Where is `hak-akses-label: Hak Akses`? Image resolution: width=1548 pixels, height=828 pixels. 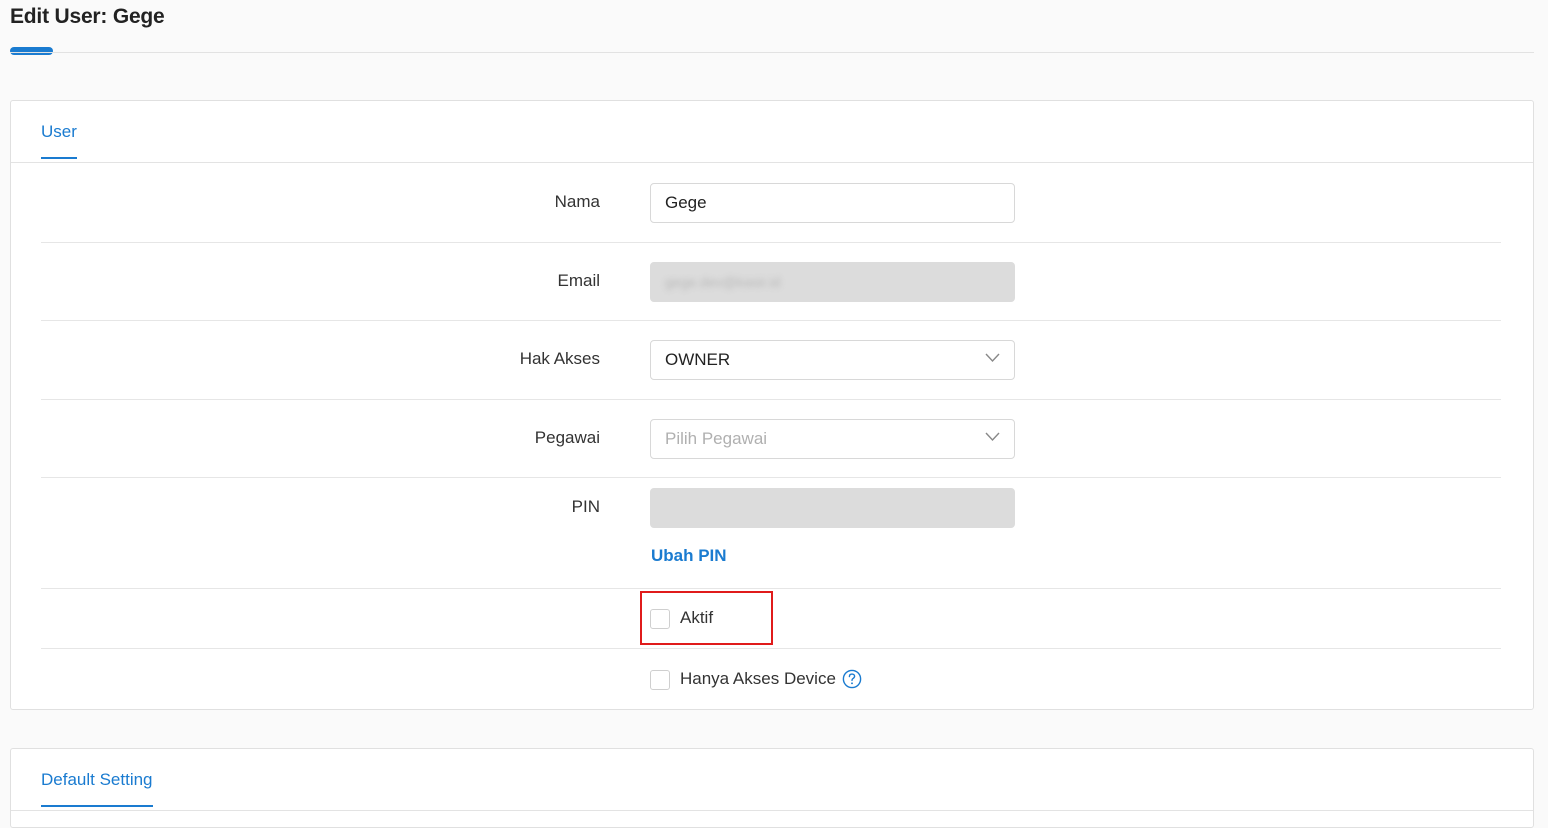 hak-akses-label: Hak Akses is located at coordinates (559, 358).